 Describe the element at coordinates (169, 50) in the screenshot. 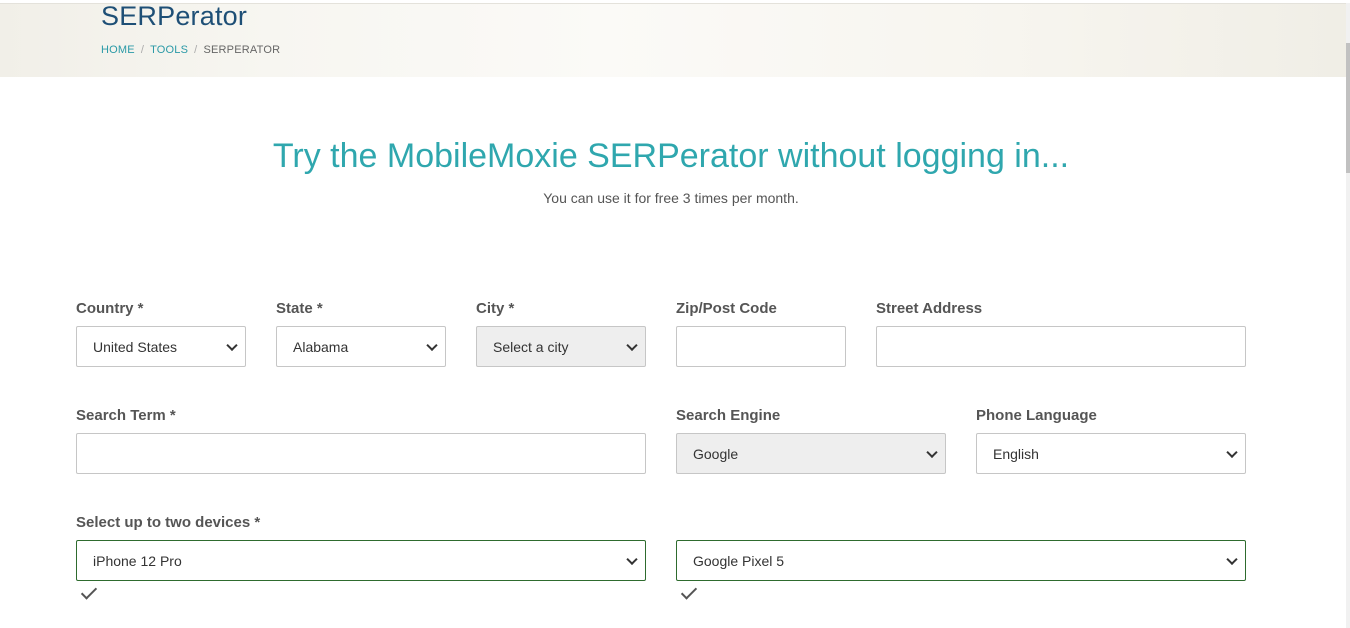

I see `breadcrumb-tools-link: TOOLS` at that location.